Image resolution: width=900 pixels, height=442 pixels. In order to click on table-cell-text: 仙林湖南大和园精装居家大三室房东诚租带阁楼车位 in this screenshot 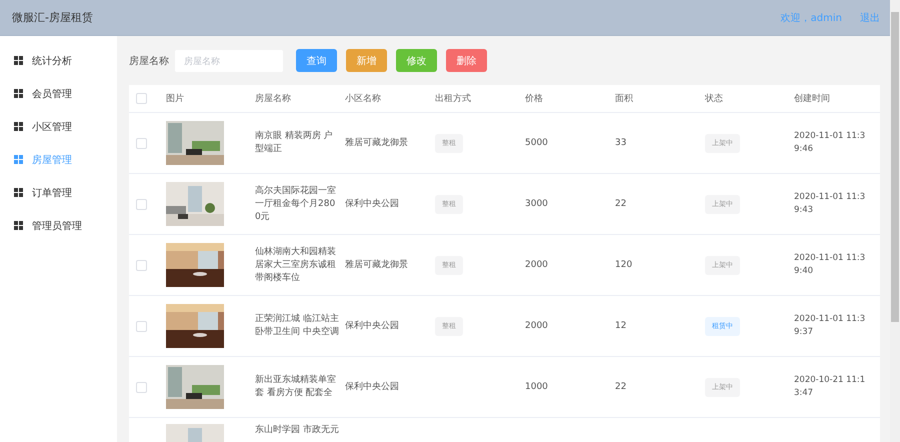, I will do `click(296, 265)`.